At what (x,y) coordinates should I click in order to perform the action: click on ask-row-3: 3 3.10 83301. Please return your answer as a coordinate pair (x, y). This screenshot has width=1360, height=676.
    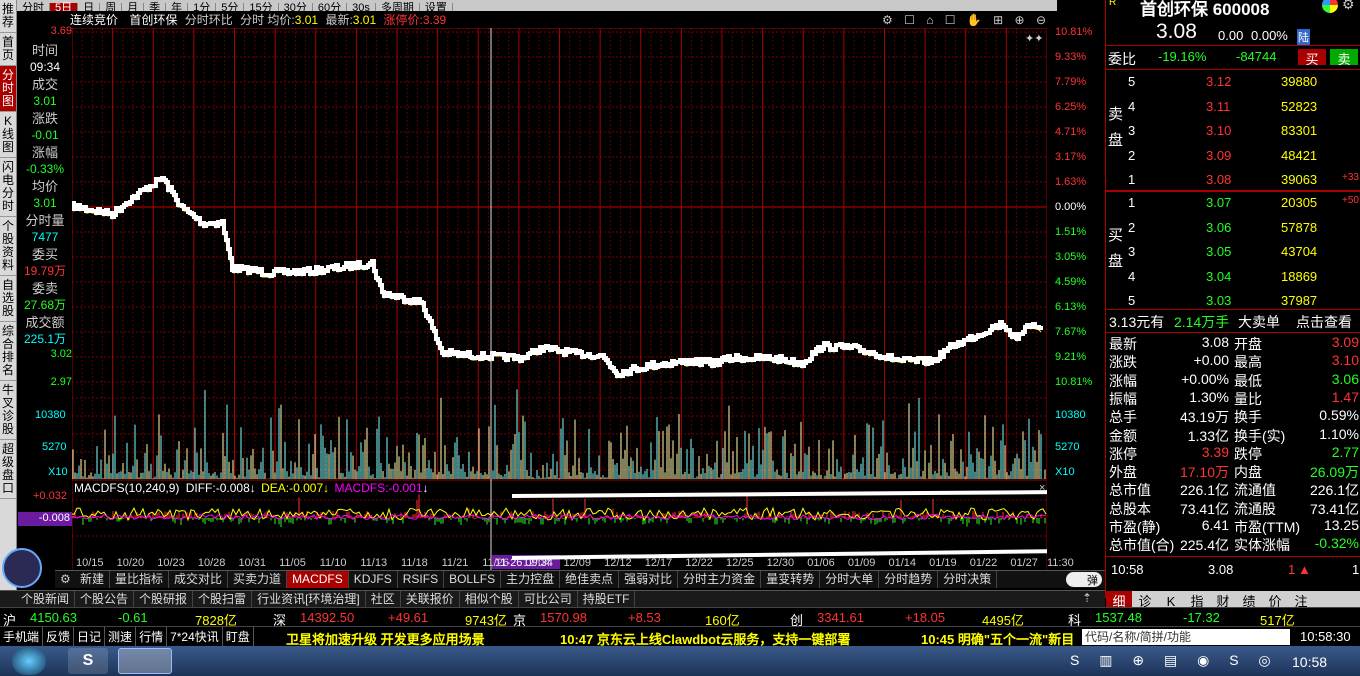
    Looking at the image, I should click on (1233, 132).